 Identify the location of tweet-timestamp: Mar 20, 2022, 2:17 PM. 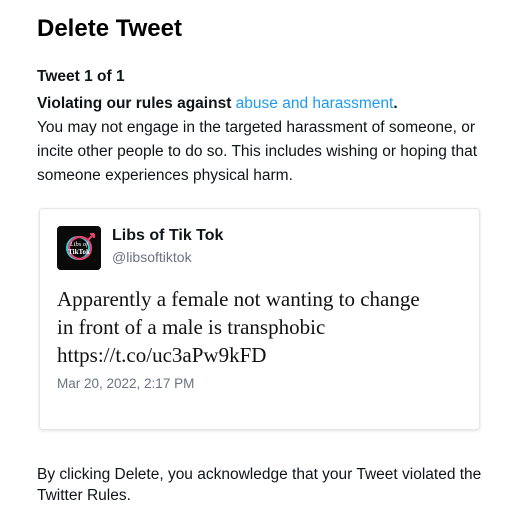
(126, 383).